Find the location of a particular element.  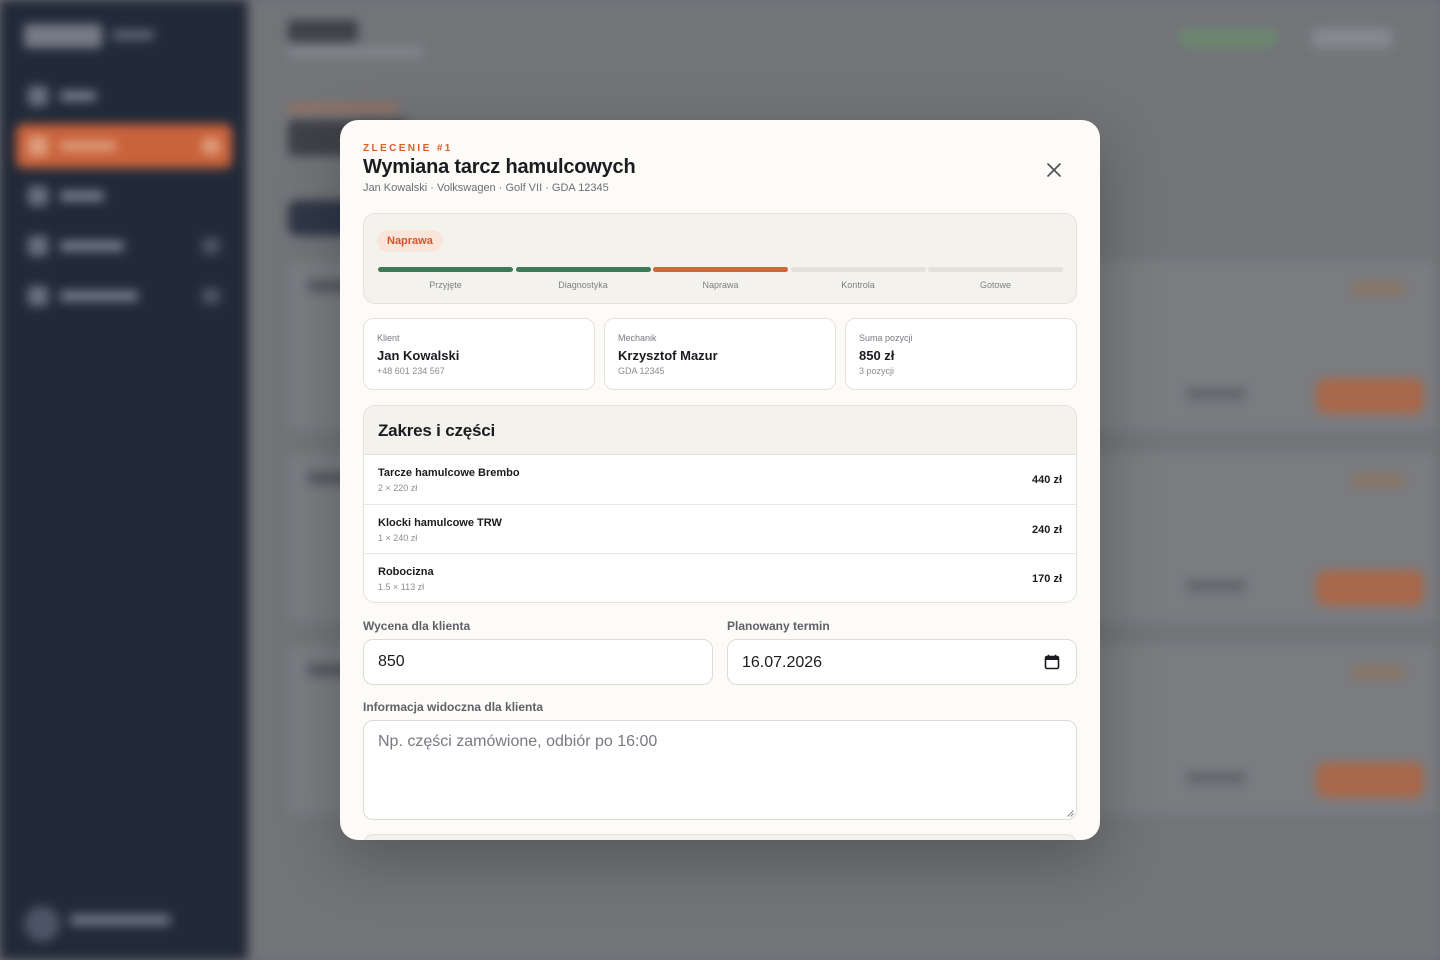

order-number: ZLECENIE #1 is located at coordinates (408, 148).